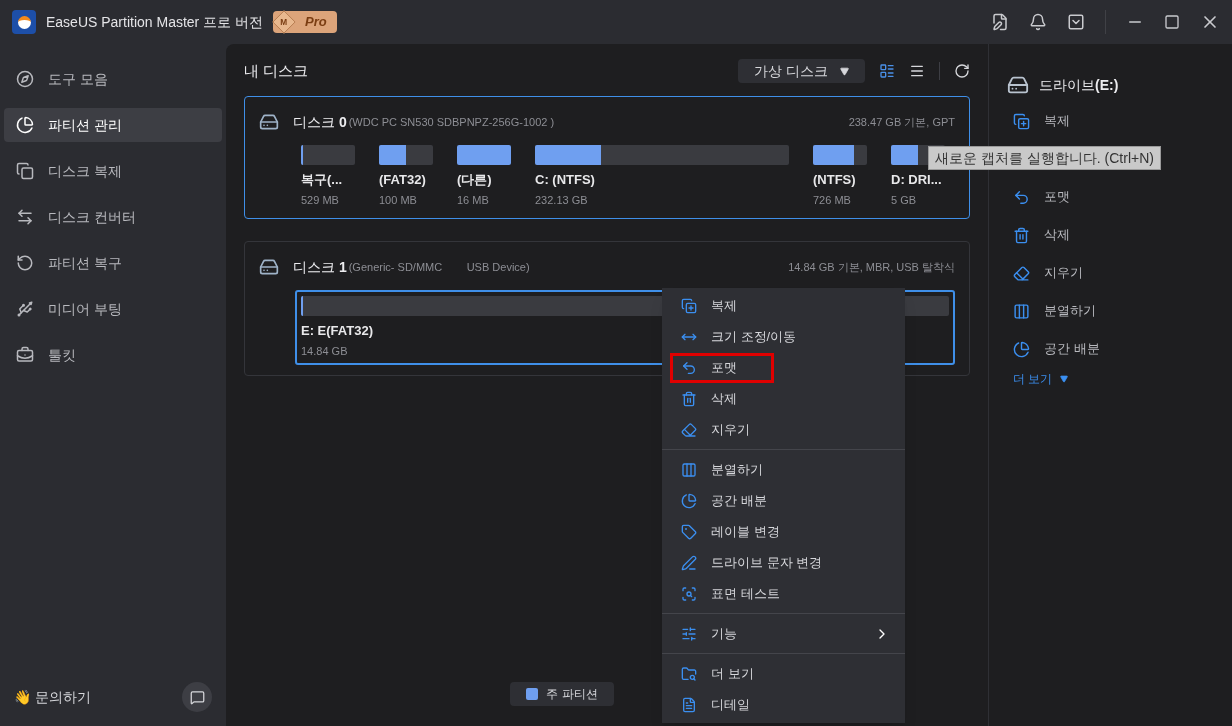 The image size is (1232, 726). What do you see at coordinates (1044, 158) in the screenshot?
I see `tooltip: 새로운 캡처를 실행합니다. (Ctrl+N)` at bounding box center [1044, 158].